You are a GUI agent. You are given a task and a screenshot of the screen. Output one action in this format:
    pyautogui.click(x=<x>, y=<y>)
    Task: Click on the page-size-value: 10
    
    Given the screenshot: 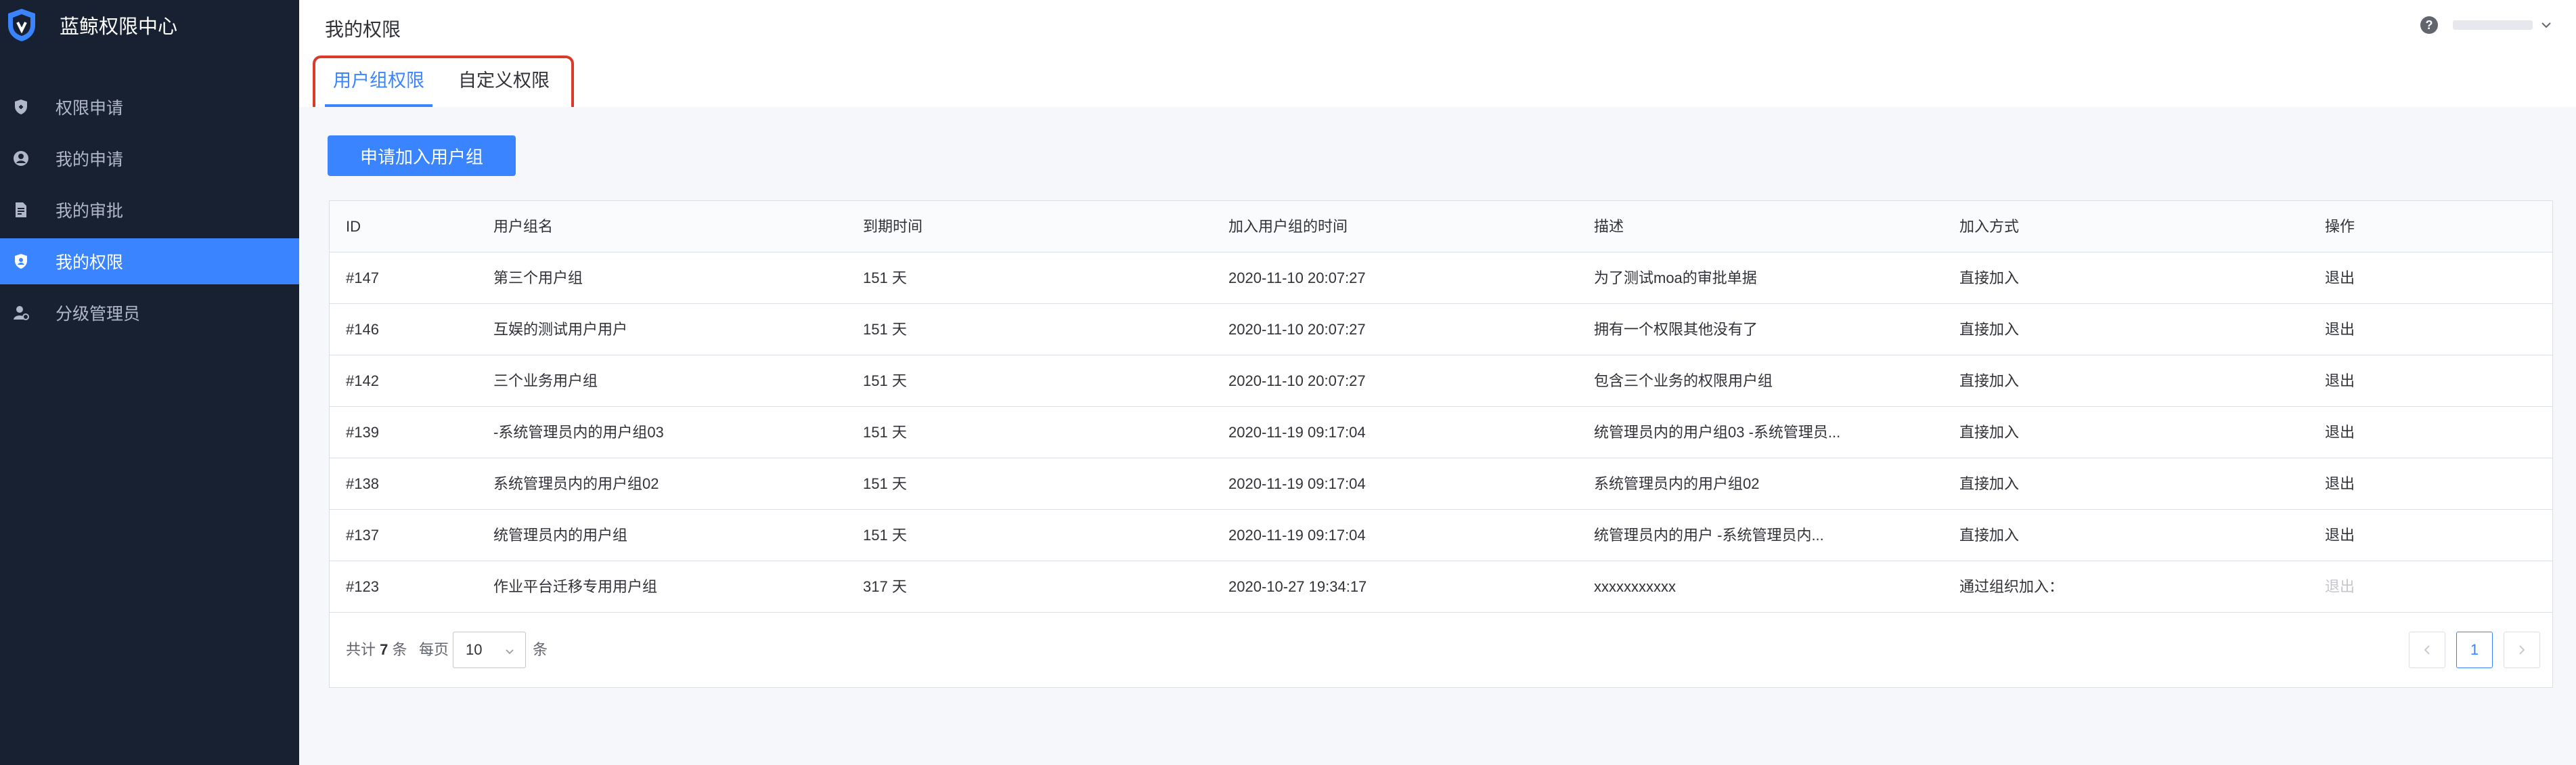 What is the action you would take?
    pyautogui.click(x=474, y=650)
    